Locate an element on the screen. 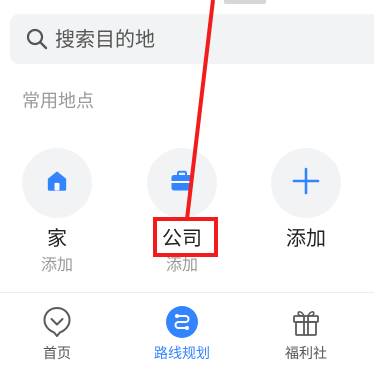 This screenshot has width=374, height=383. place-label: 添加 is located at coordinates (306, 238).